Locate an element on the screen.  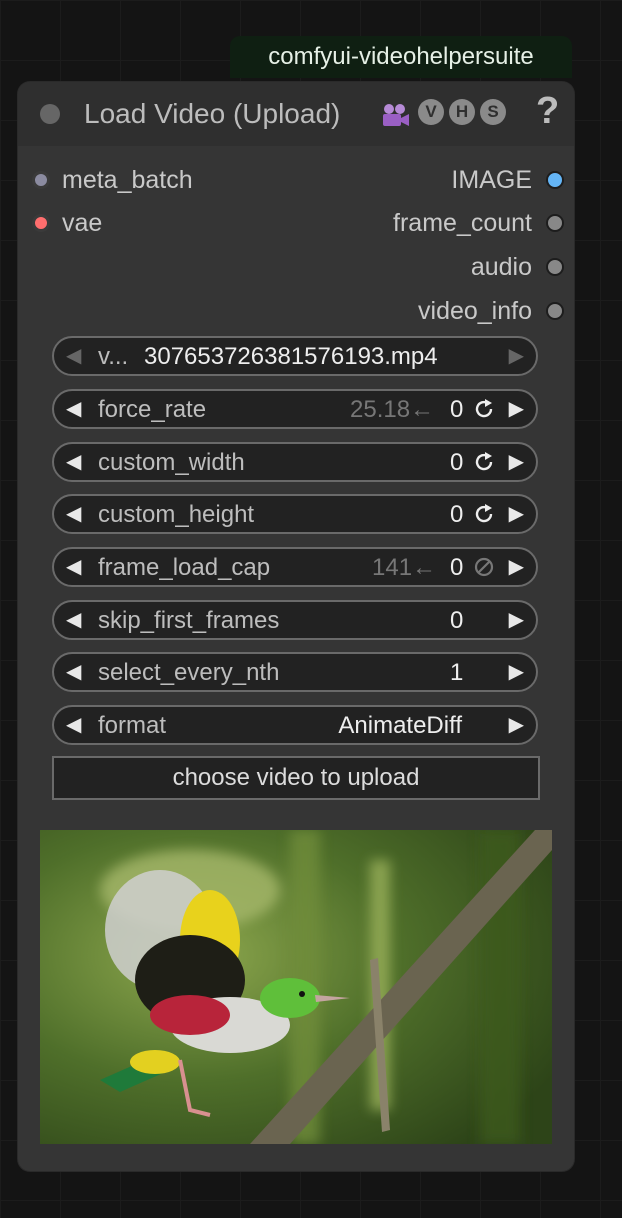
disabled-icon is located at coordinates (484, 567).